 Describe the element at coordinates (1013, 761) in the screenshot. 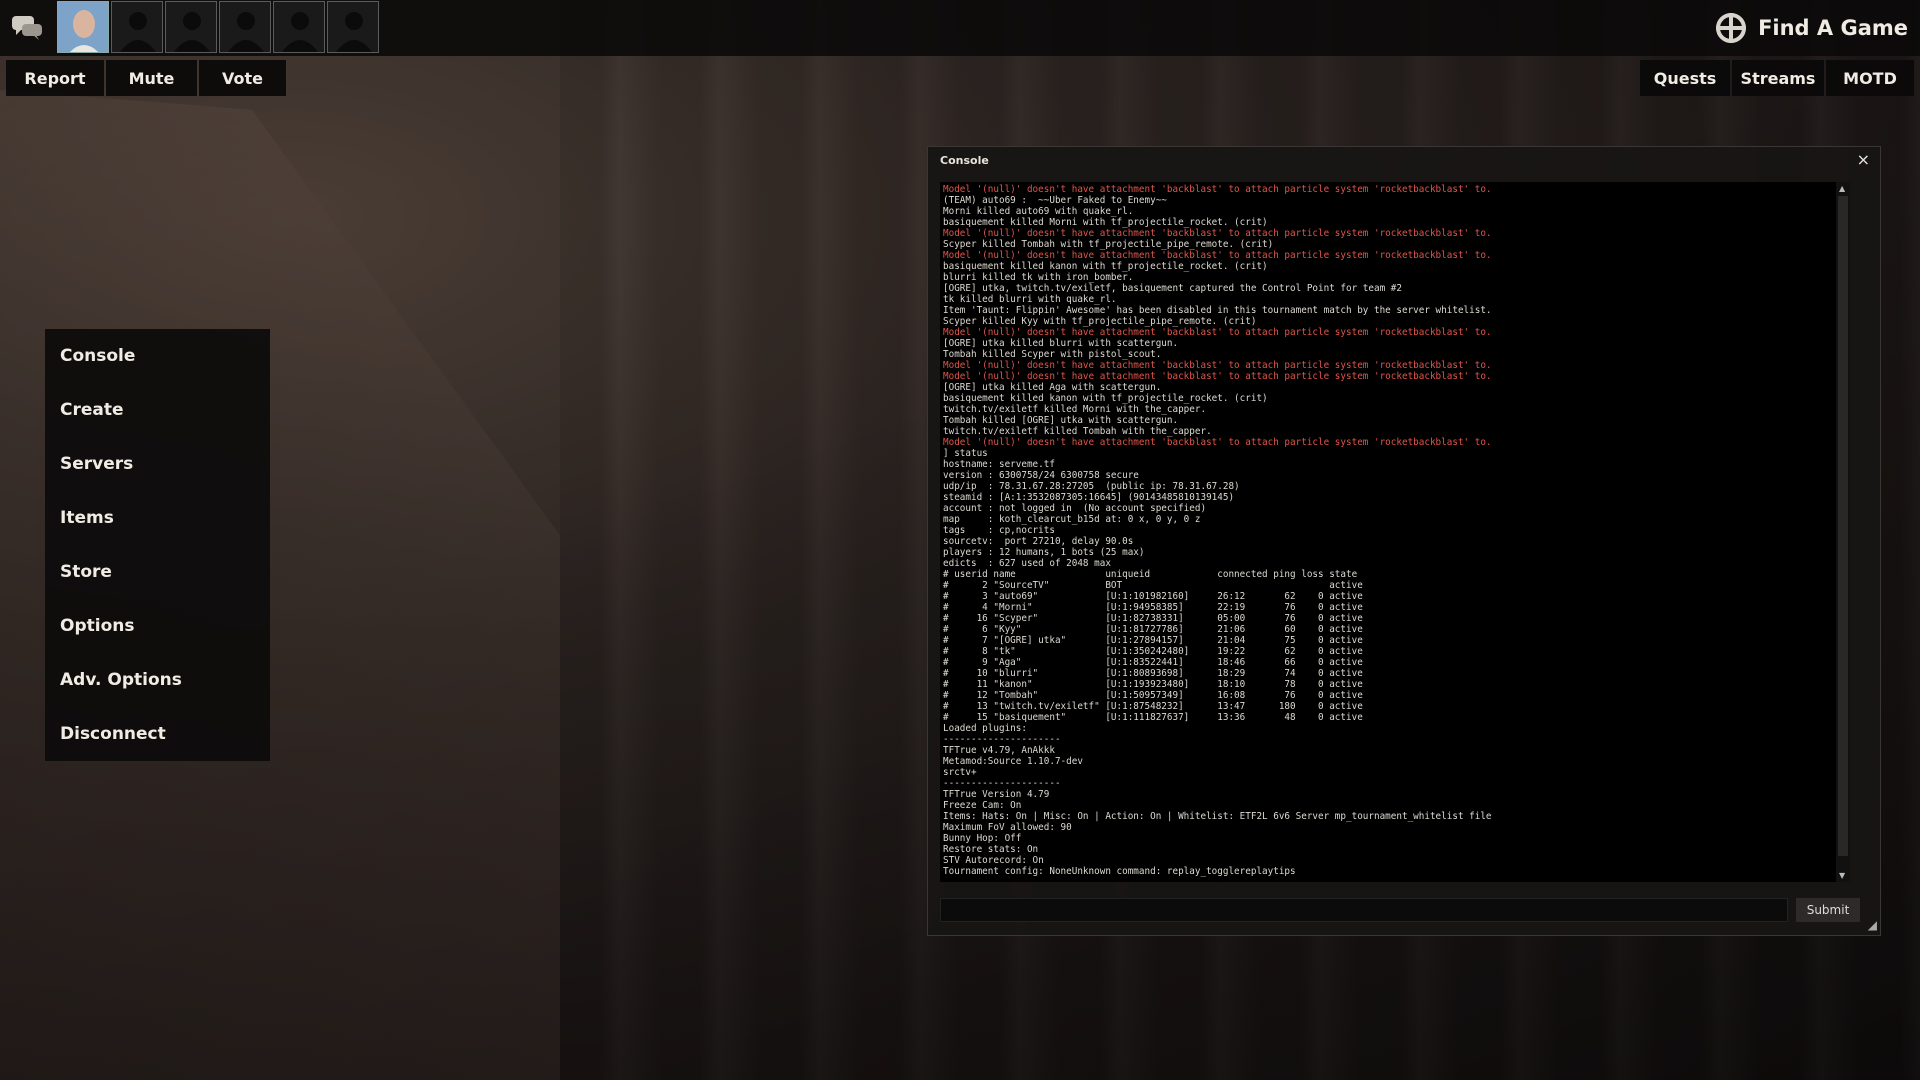

I see `console-line: Metamod:Source 1.10.7-dev` at that location.